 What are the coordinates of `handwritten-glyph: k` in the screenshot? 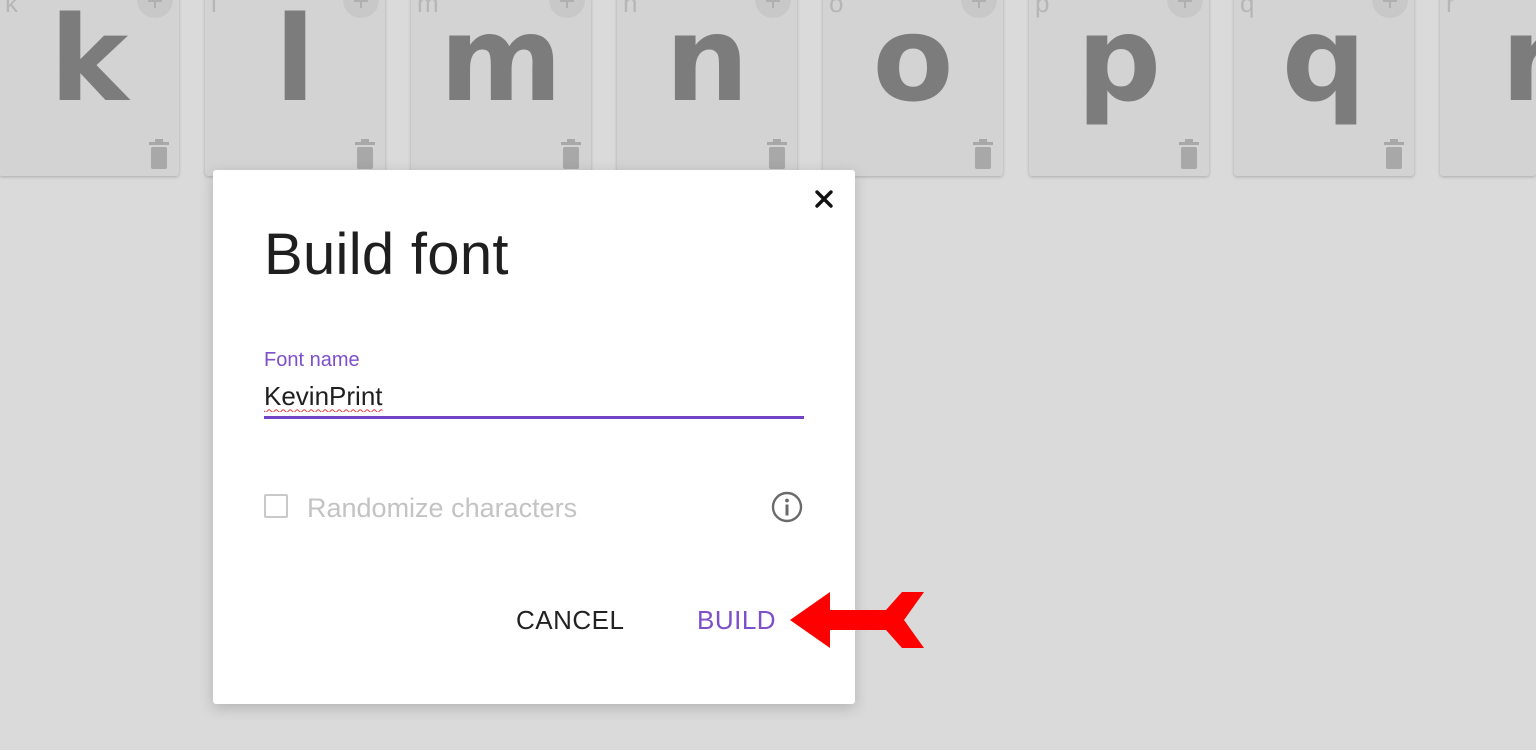 It's located at (89, 64).